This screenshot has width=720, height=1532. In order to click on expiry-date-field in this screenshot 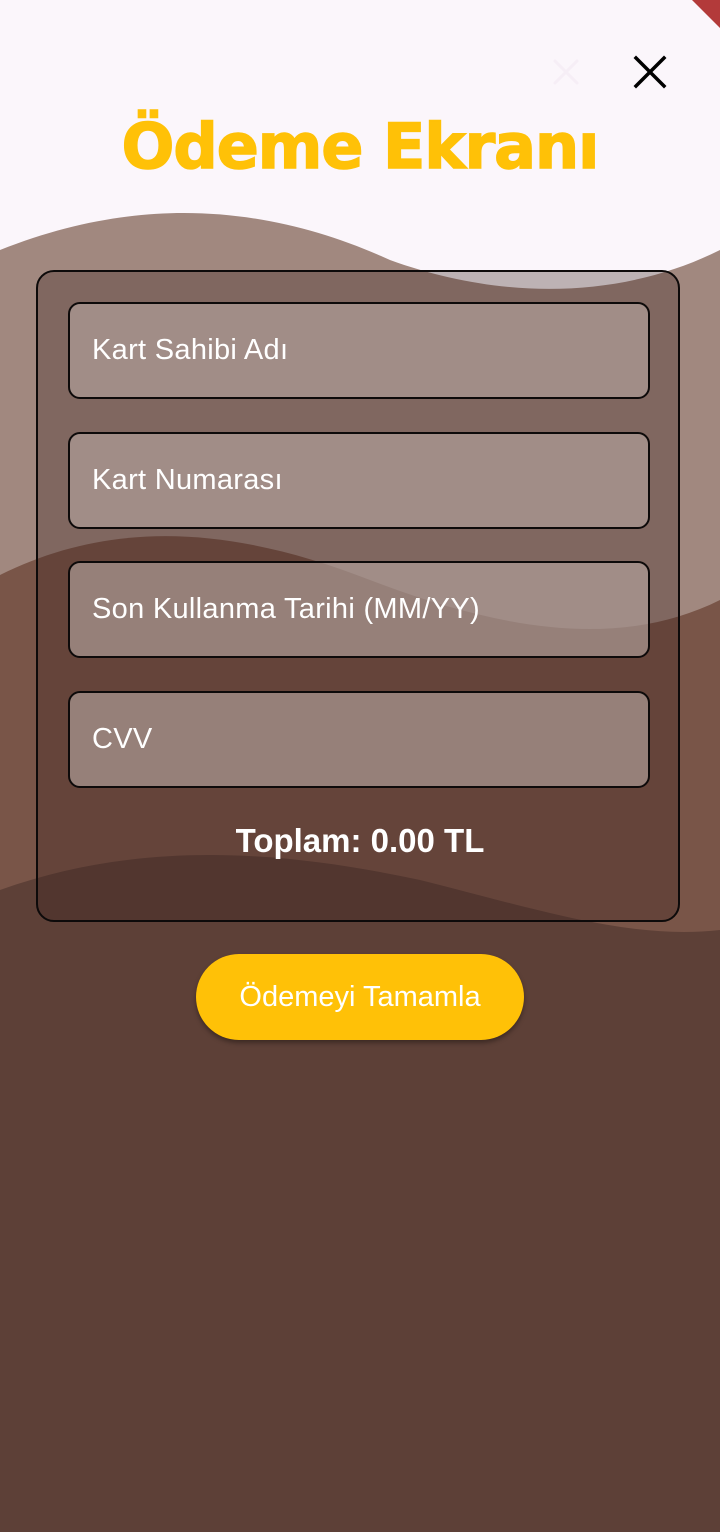, I will do `click(359, 609)`.